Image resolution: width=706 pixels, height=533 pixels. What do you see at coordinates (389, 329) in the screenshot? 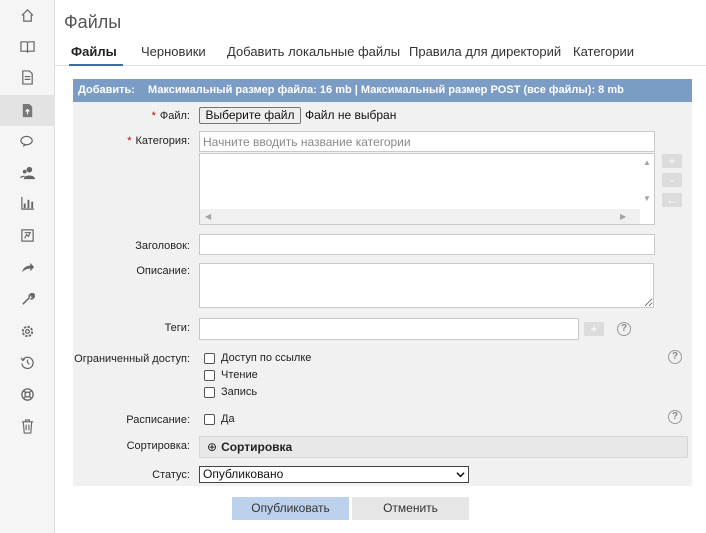
I see `tags-input` at bounding box center [389, 329].